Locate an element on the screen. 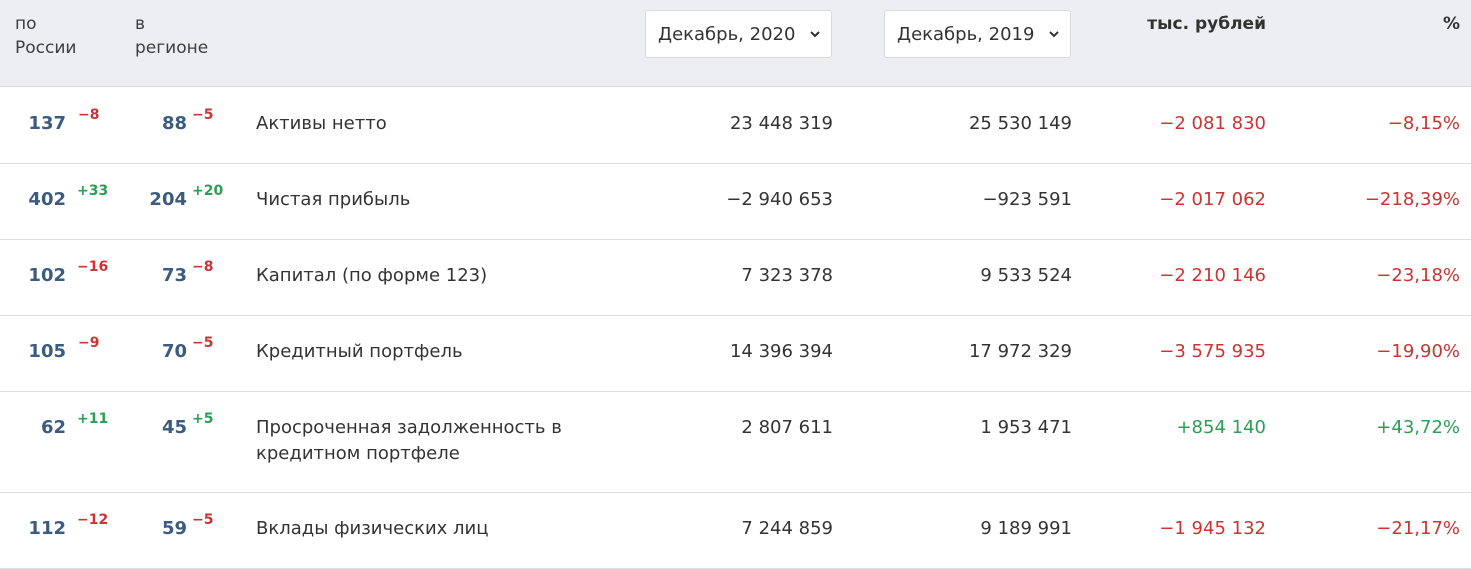 The width and height of the screenshot is (1471, 569). rank-region: 45 is located at coordinates (174, 427).